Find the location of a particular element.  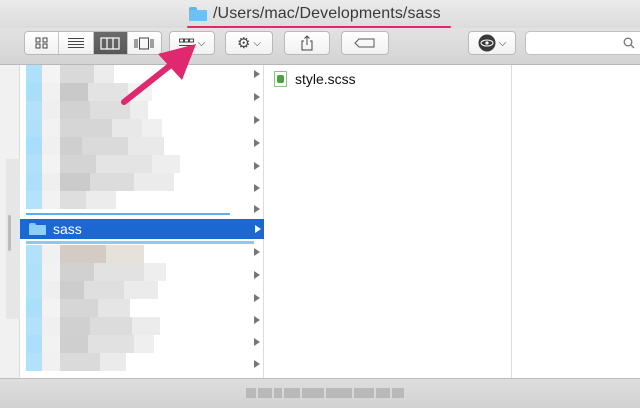

window-title-text: /Users/mac/Developments/sass is located at coordinates (327, 13).